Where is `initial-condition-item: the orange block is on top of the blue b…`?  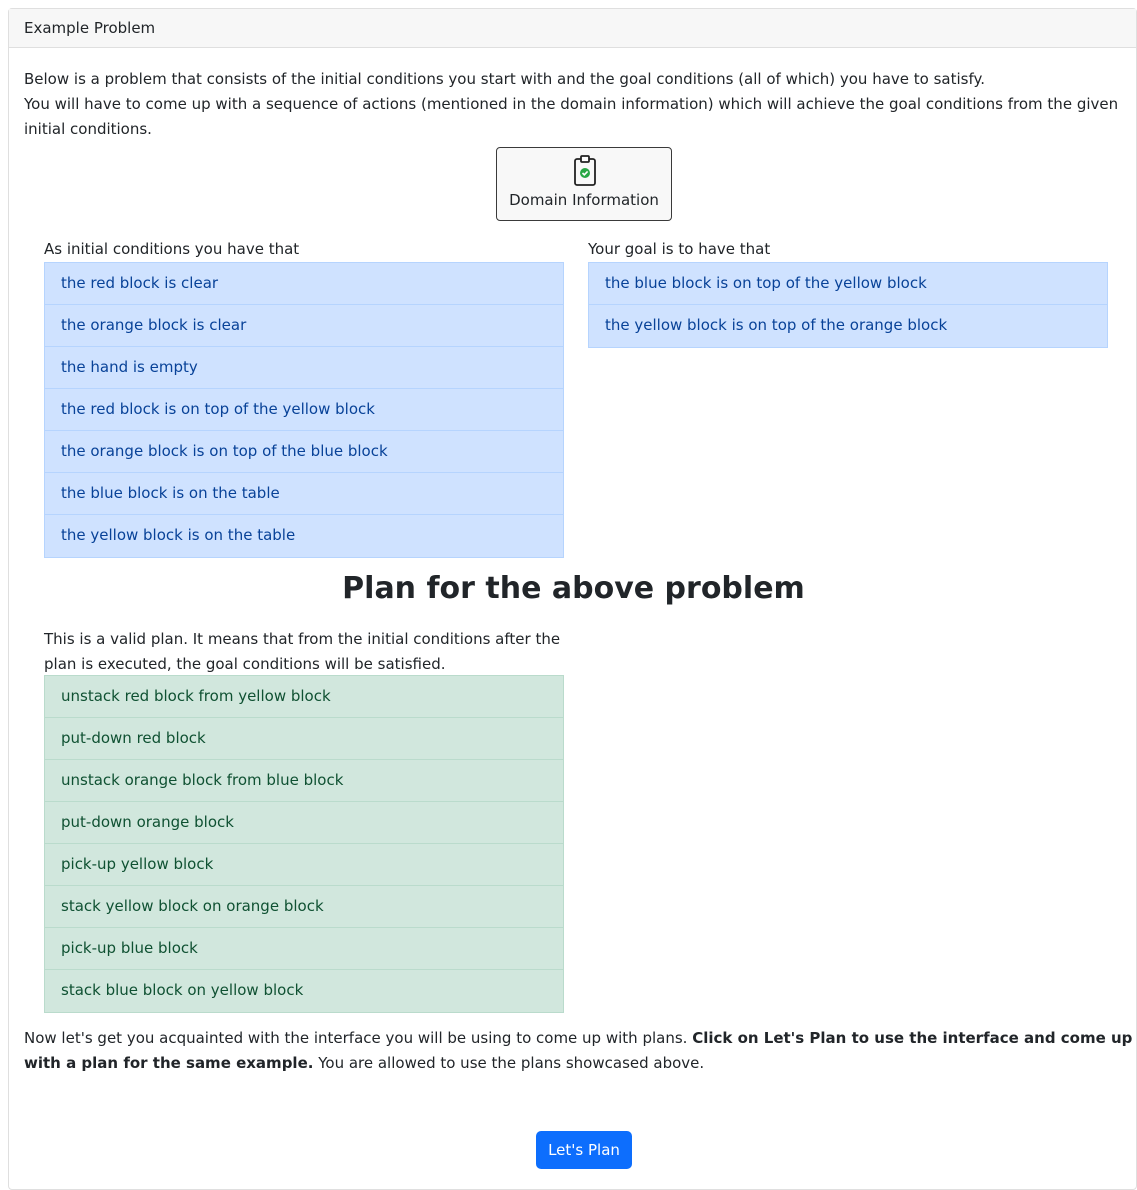 initial-condition-item: the orange block is on top of the blue b… is located at coordinates (304, 452).